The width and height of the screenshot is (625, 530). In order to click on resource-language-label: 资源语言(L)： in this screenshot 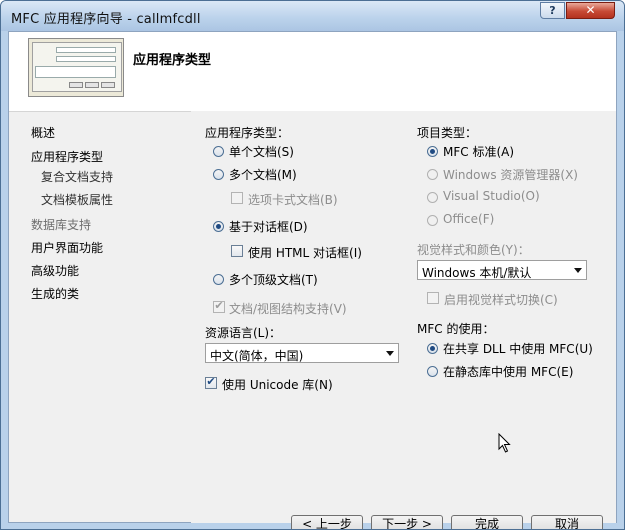, I will do `click(243, 333)`.